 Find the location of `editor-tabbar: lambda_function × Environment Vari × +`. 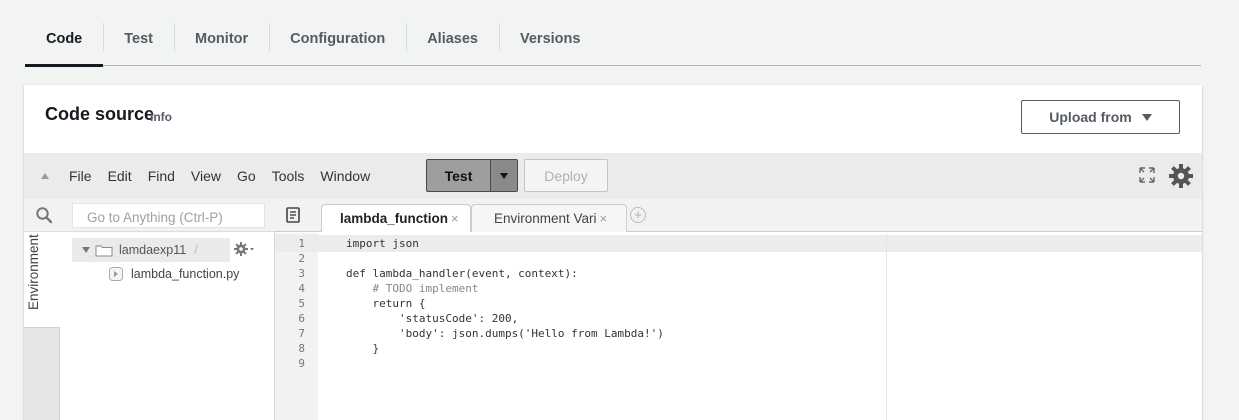

editor-tabbar: lambda_function × Environment Vari × + is located at coordinates (738, 215).